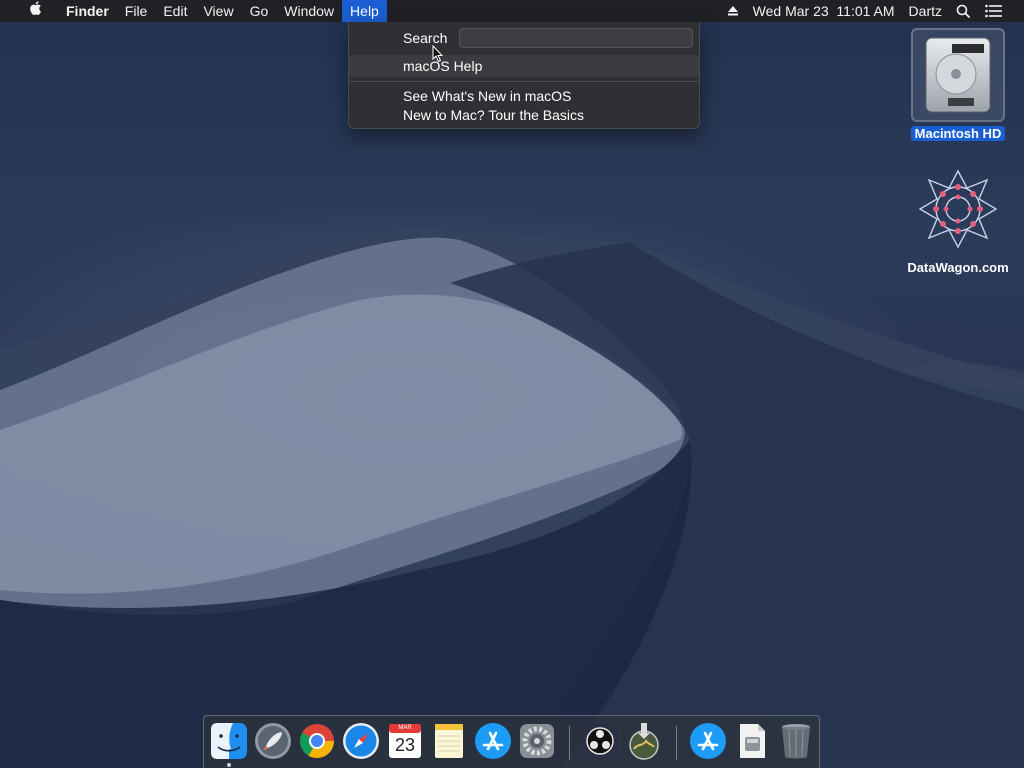 This screenshot has width=1024, height=768. Describe the element at coordinates (494, 115) in the screenshot. I see `menu-item-label: New to Mac? Tour the Basics` at that location.